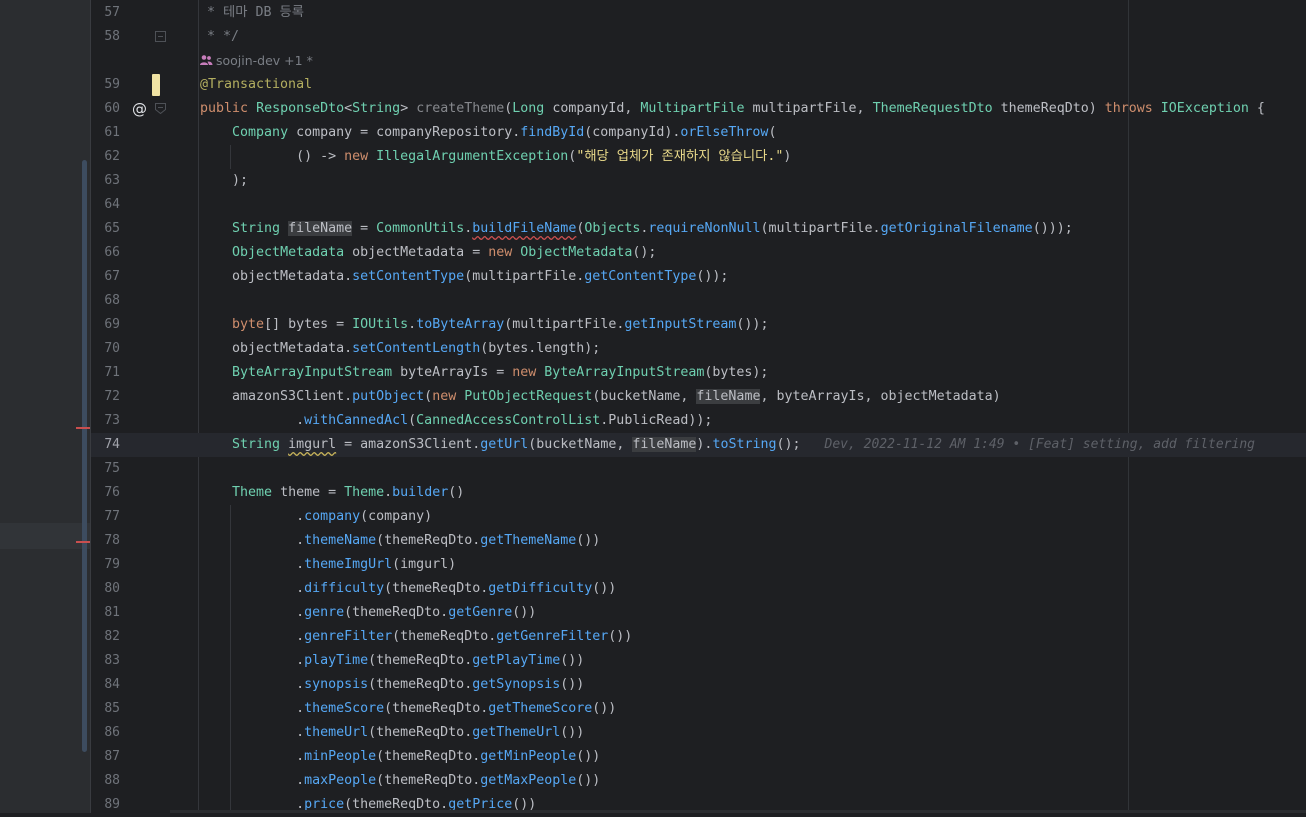  What do you see at coordinates (224, 180) in the screenshot?
I see `code-text: );` at bounding box center [224, 180].